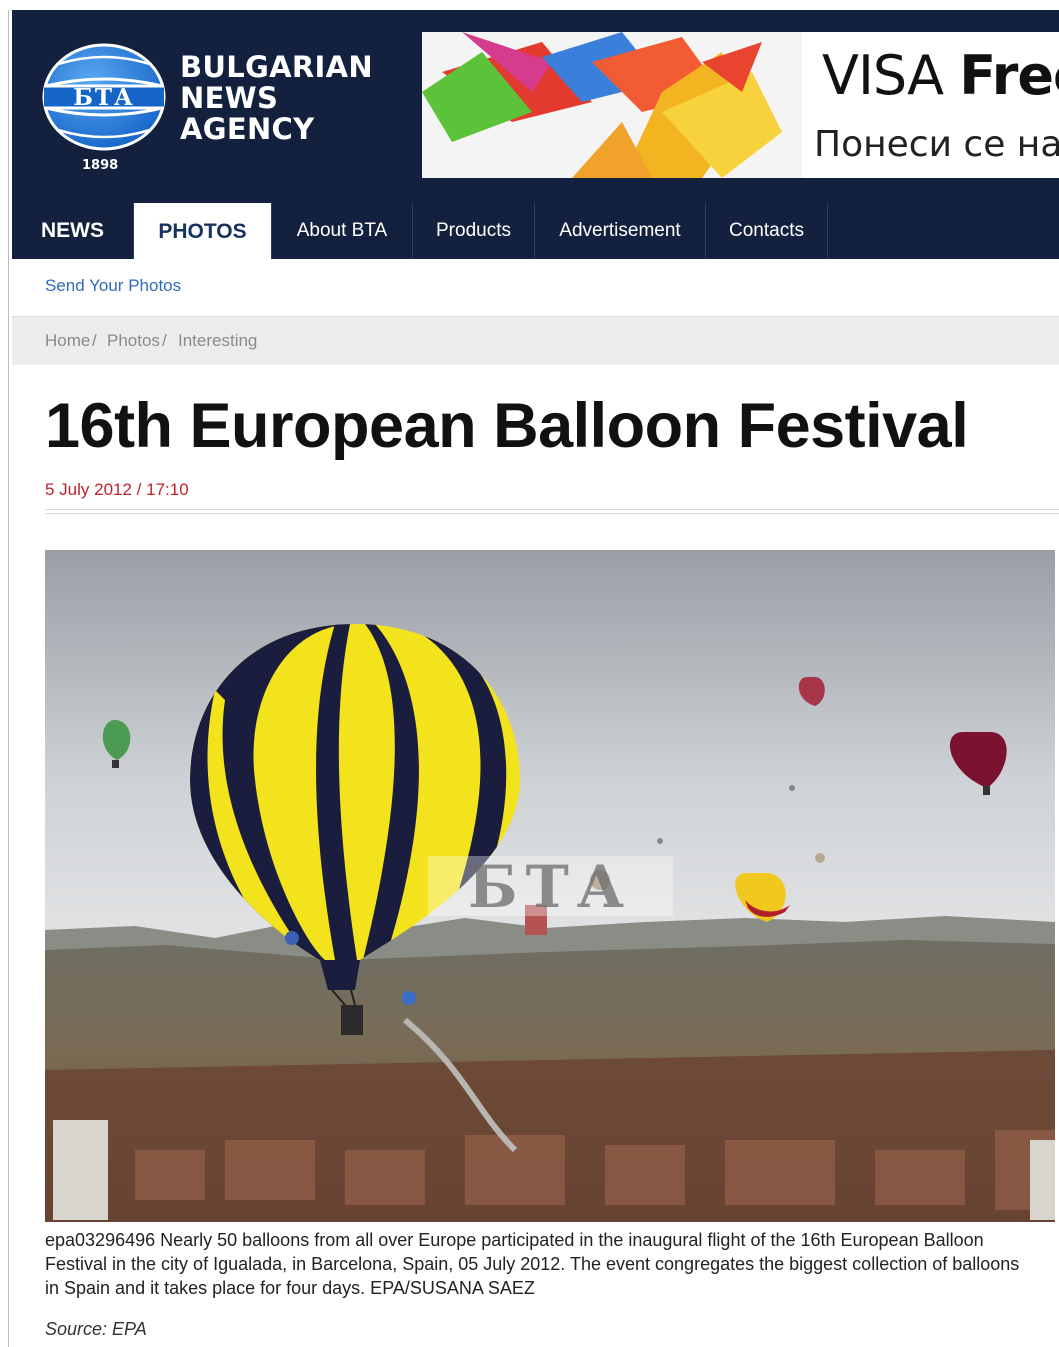  I want to click on nav-contacts: Contacts, so click(767, 231).